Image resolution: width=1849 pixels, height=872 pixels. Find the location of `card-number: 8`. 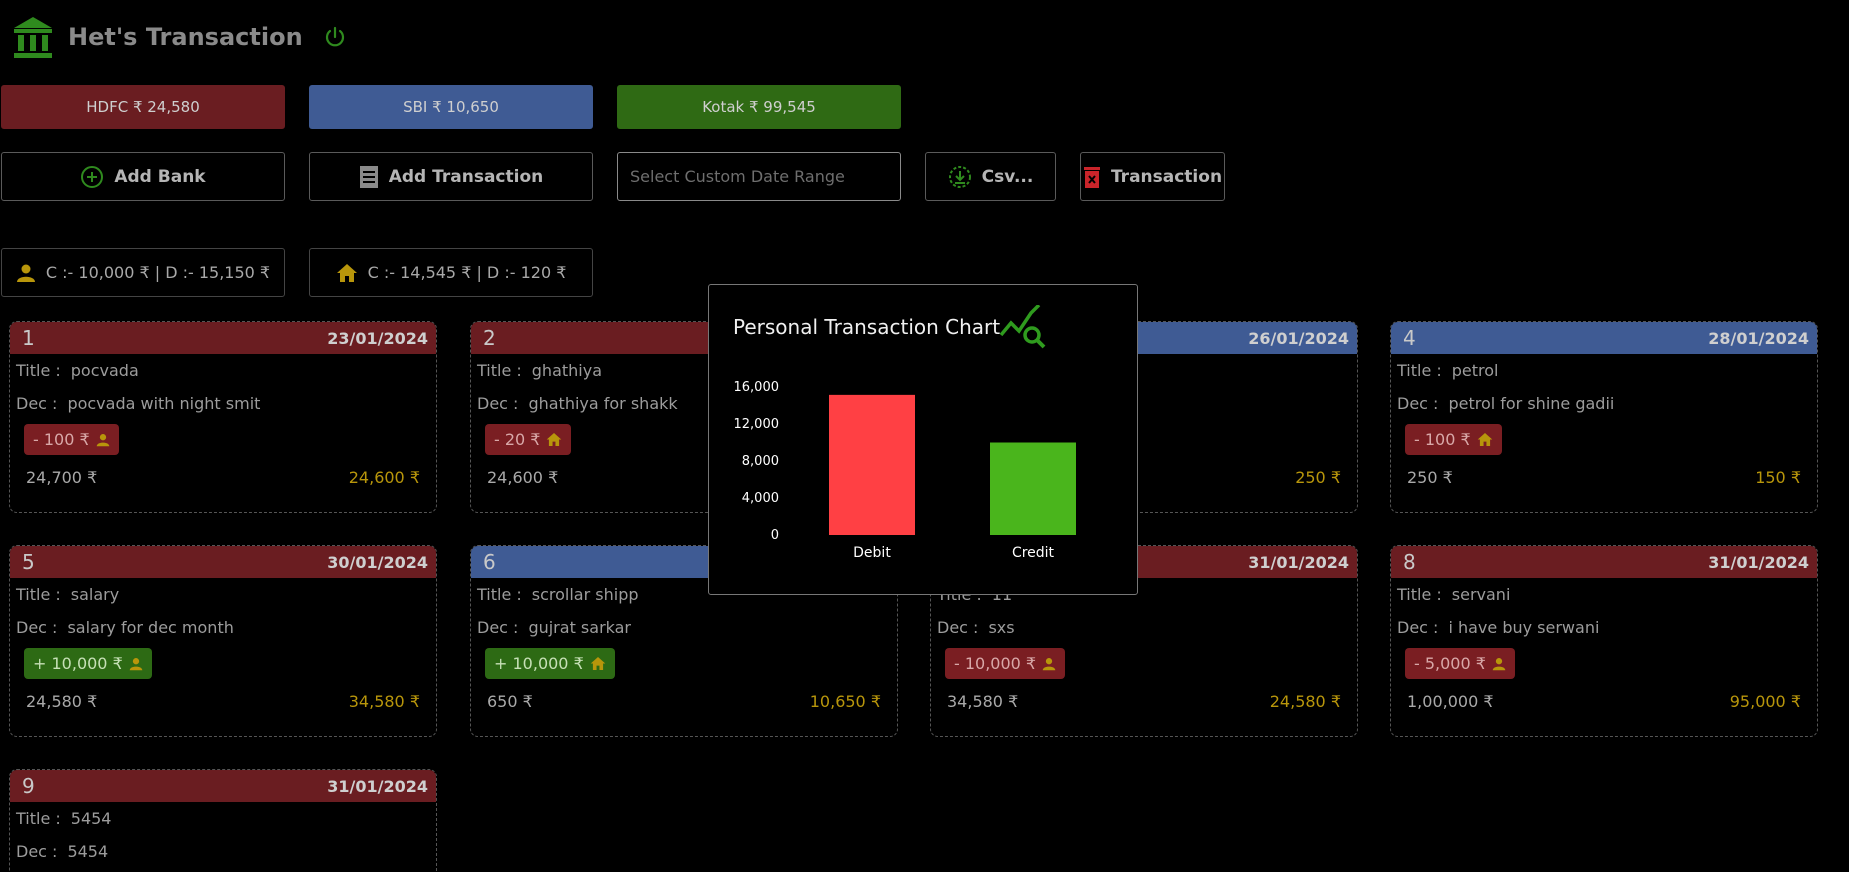

card-number: 8 is located at coordinates (1409, 562).